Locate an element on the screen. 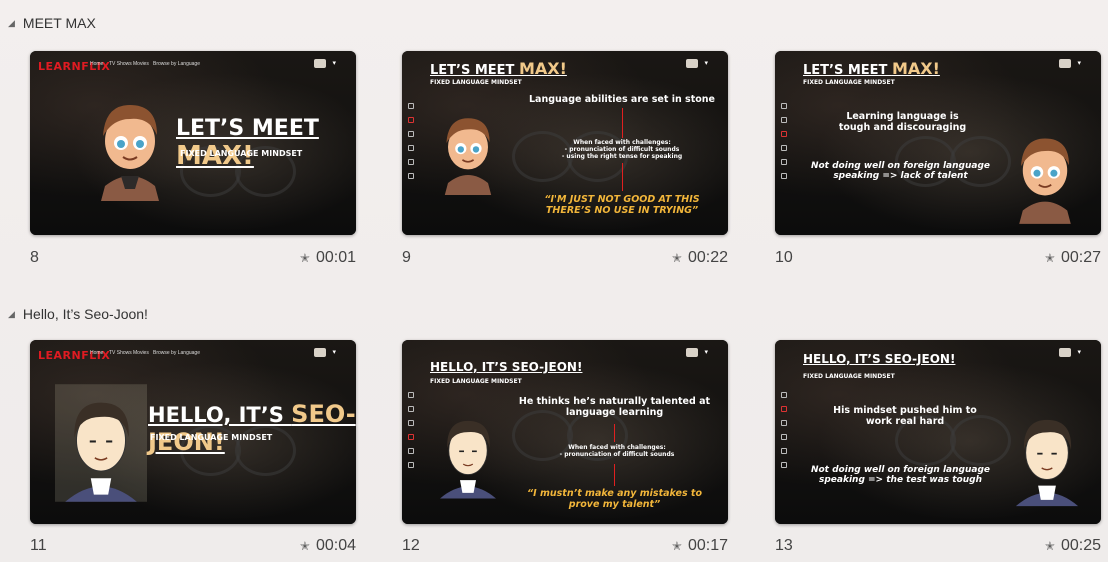 The image size is (1108, 562). slide-meta-12: 12 ✭ 00:17 is located at coordinates (565, 546).